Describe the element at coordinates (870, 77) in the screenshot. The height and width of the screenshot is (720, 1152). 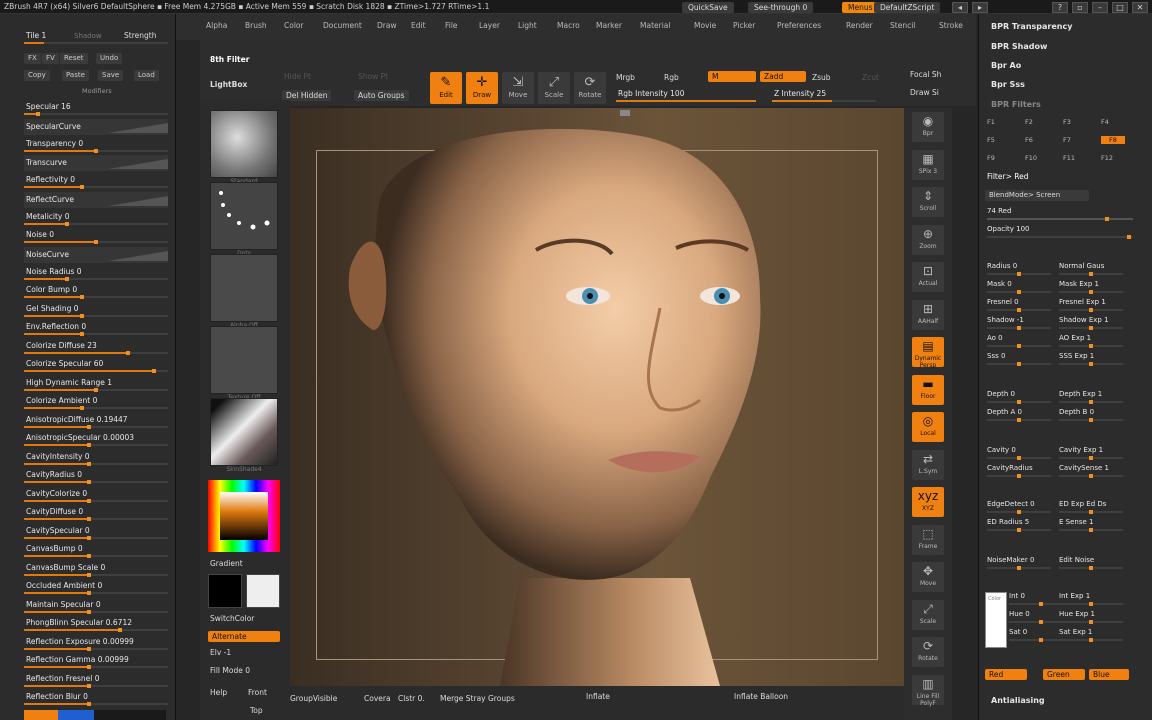
I see `zcut-button: Zcut` at that location.